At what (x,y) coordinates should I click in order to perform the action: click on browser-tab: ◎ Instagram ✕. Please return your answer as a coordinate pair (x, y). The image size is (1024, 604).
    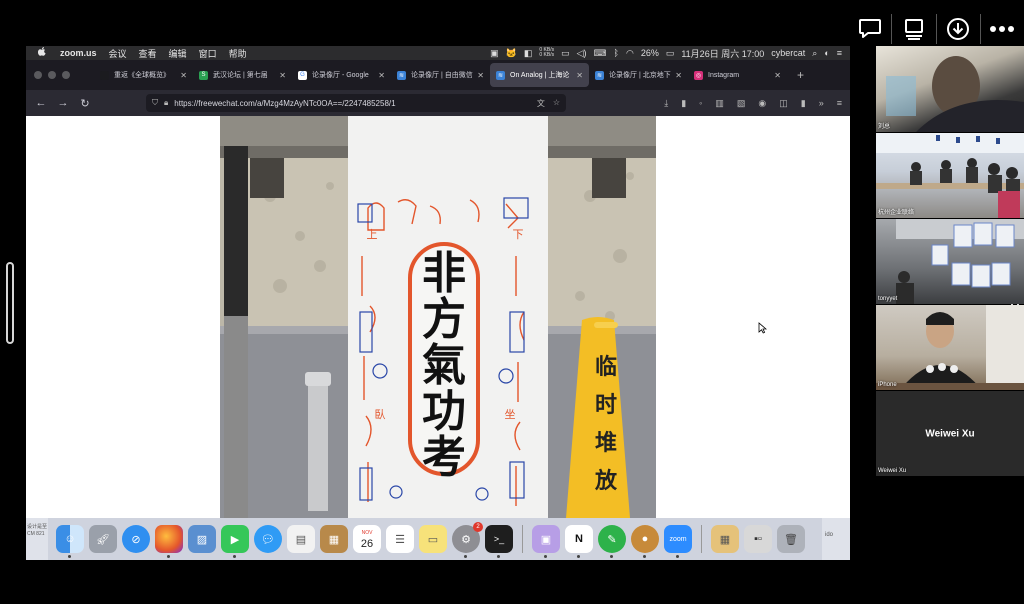
    Looking at the image, I should click on (737, 75).